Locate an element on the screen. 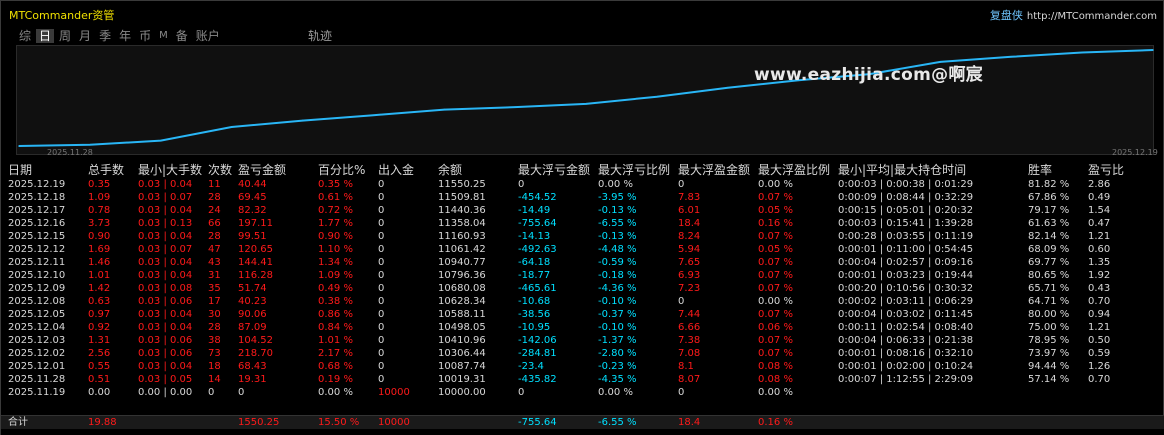  col-header-deposit: 出入金 is located at coordinates (396, 170).